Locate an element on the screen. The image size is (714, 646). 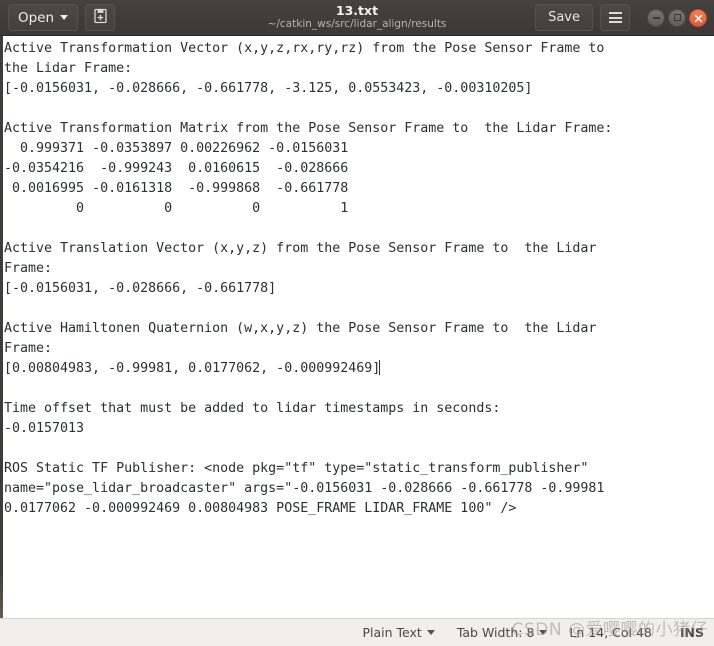
open-button-label: Open is located at coordinates (36, 17).